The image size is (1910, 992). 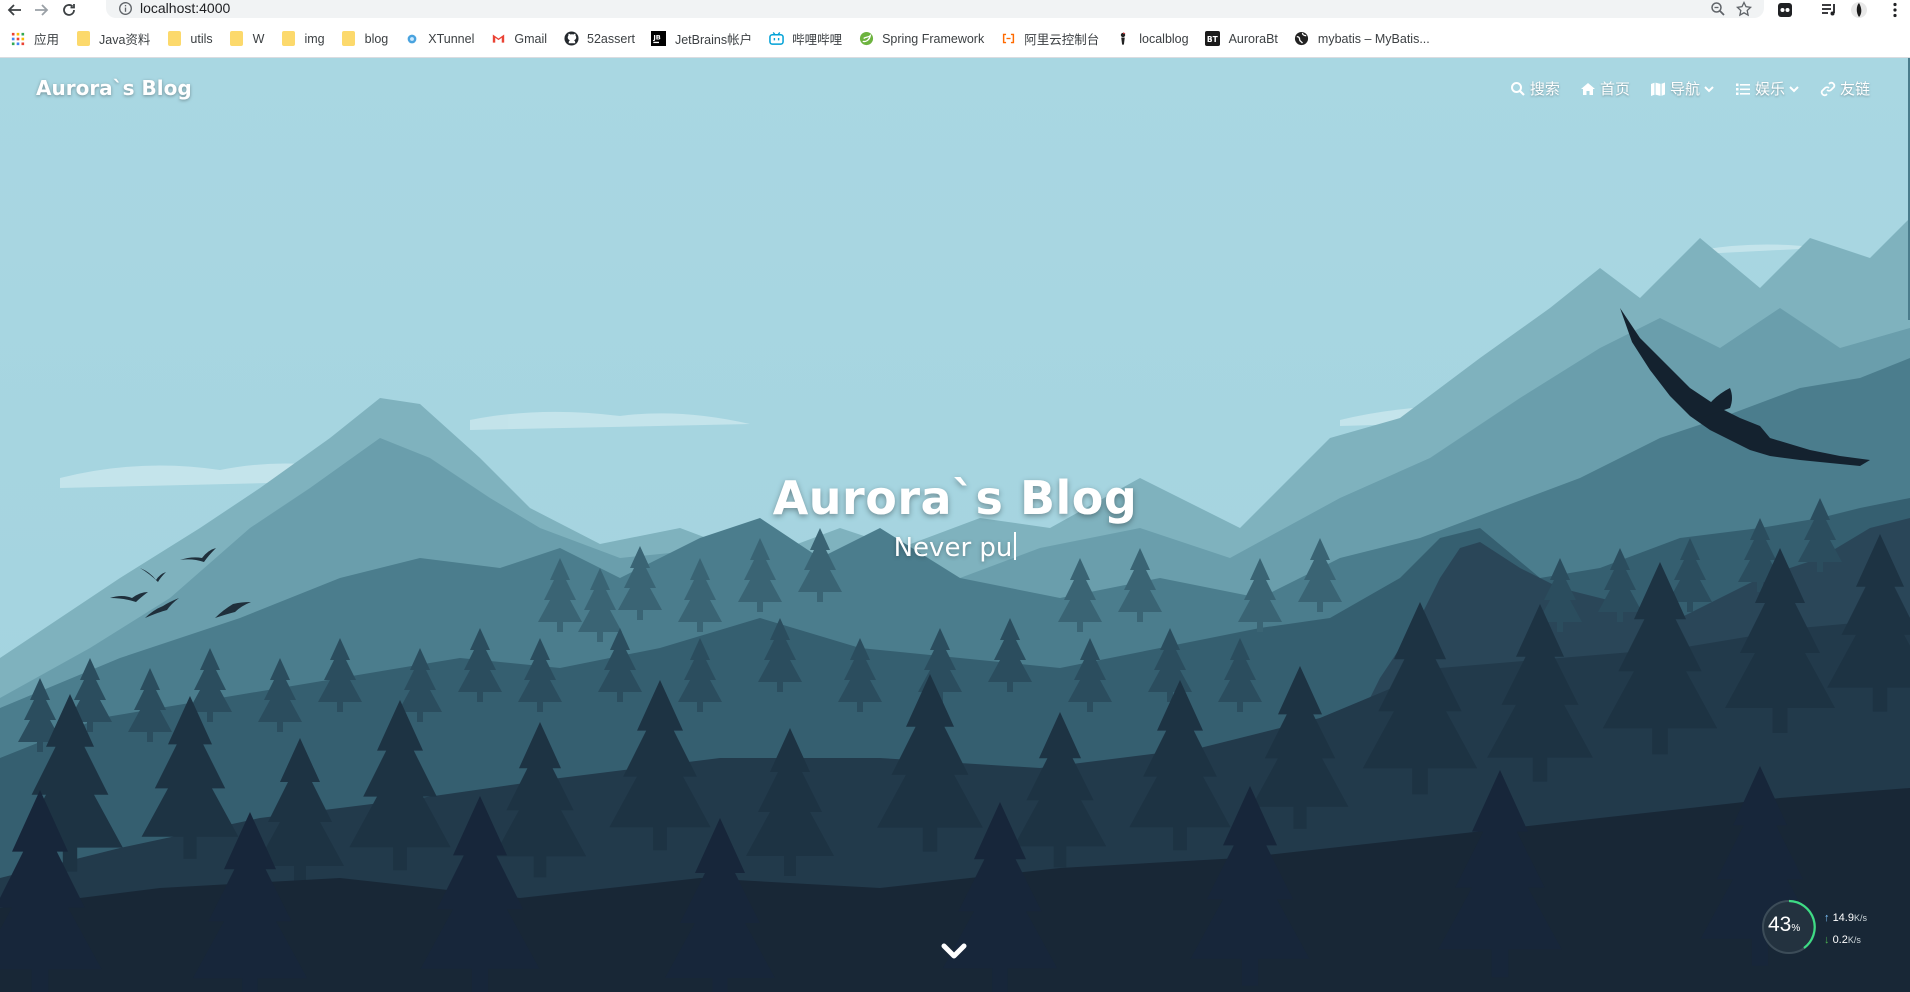 I want to click on bookmark-item: utils, so click(x=189, y=39).